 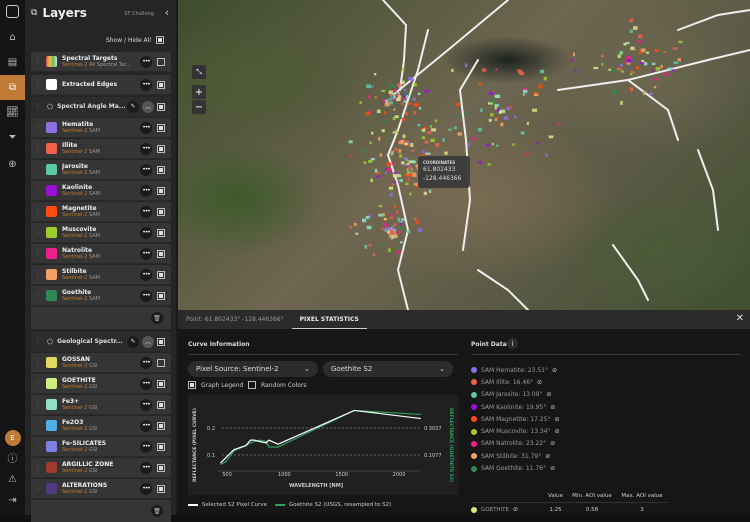 What do you see at coordinates (101, 447) in the screenshot?
I see `layer-row: ⋮ Fe-SILICATES Sentinel-2 GSI •••` at bounding box center [101, 447].